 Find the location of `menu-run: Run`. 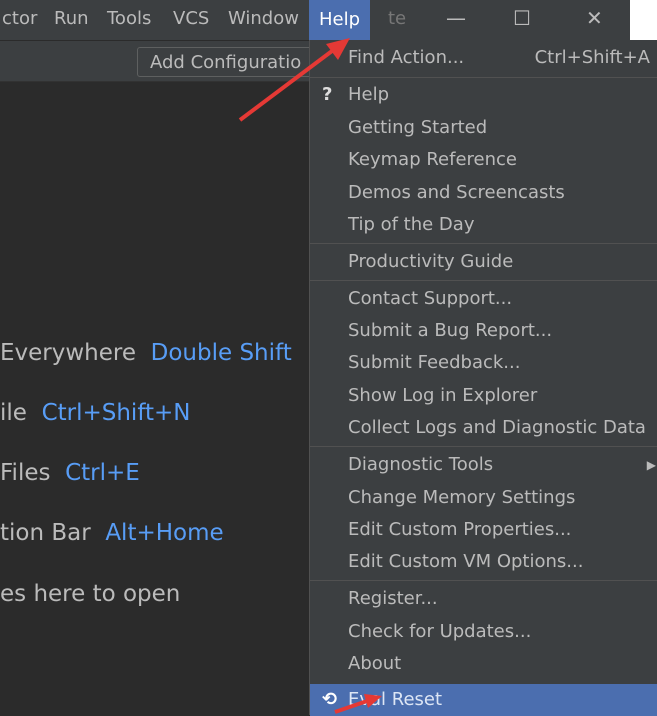

menu-run: Run is located at coordinates (71, 18).